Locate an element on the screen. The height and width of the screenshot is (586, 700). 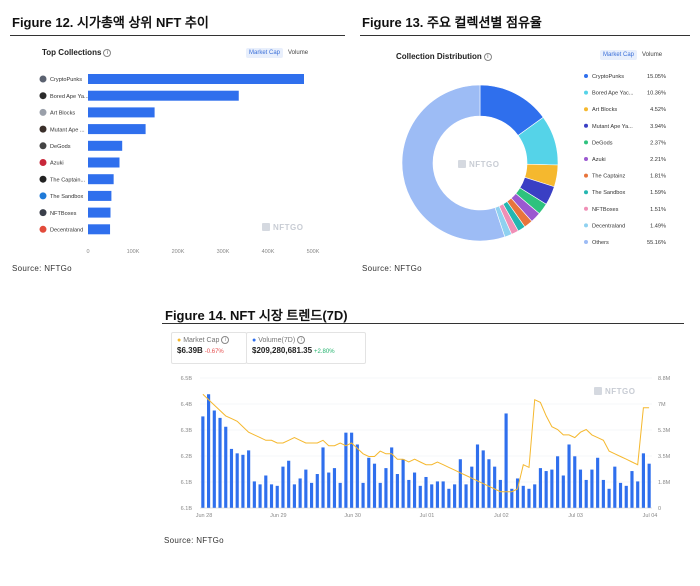
legend-value: 2.37% is located at coordinates (658, 143).